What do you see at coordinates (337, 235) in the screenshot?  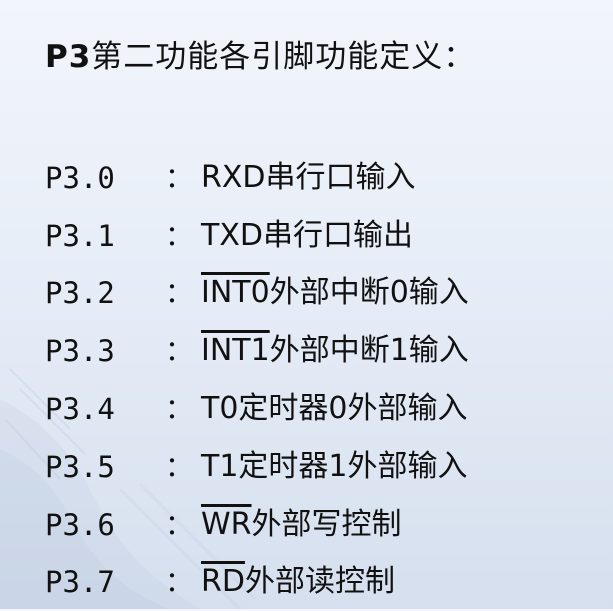 I see `pin-description: 串行口输出` at bounding box center [337, 235].